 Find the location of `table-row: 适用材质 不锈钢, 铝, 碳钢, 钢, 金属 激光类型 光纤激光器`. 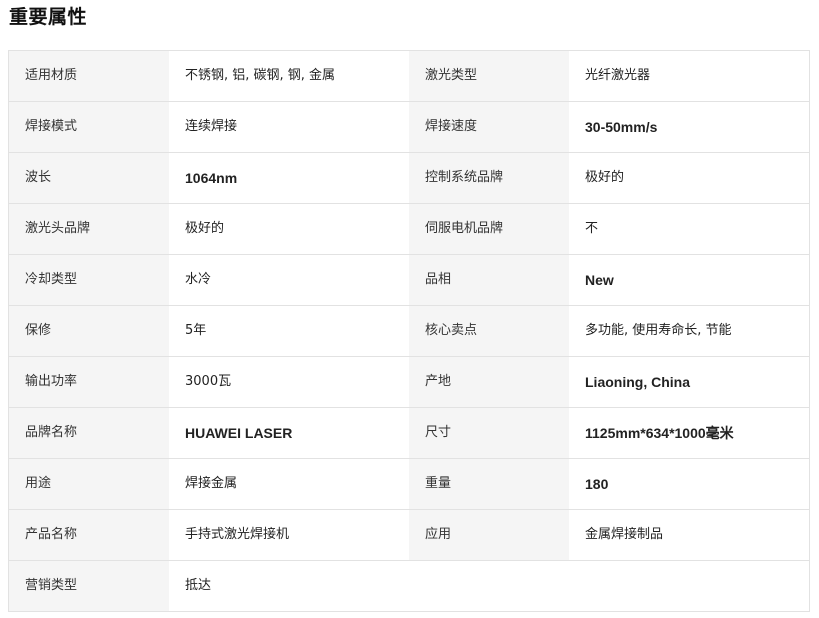

table-row: 适用材质 不锈钢, 铝, 碳钢, 钢, 金属 激光类型 光纤激光器 is located at coordinates (409, 76).